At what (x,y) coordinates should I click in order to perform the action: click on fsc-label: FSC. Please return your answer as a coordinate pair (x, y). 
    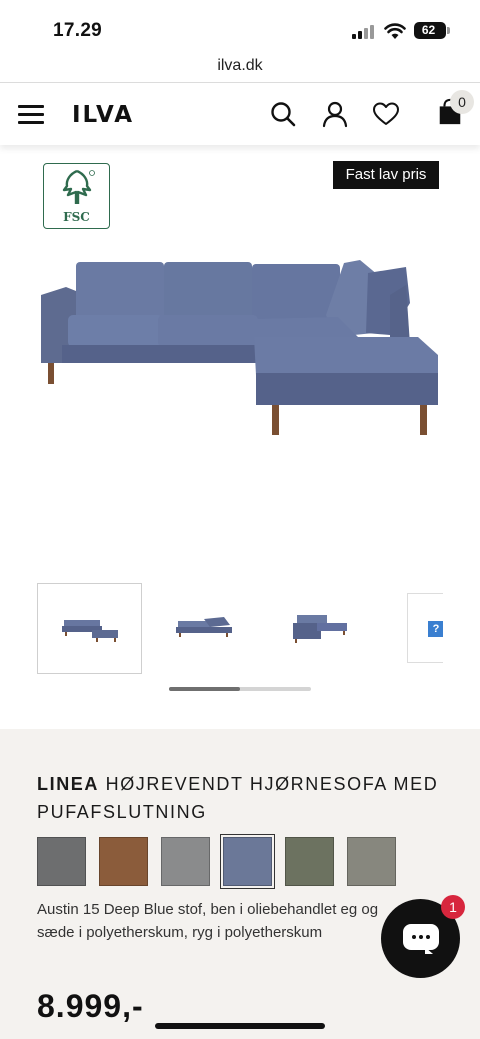
    Looking at the image, I should click on (76, 217).